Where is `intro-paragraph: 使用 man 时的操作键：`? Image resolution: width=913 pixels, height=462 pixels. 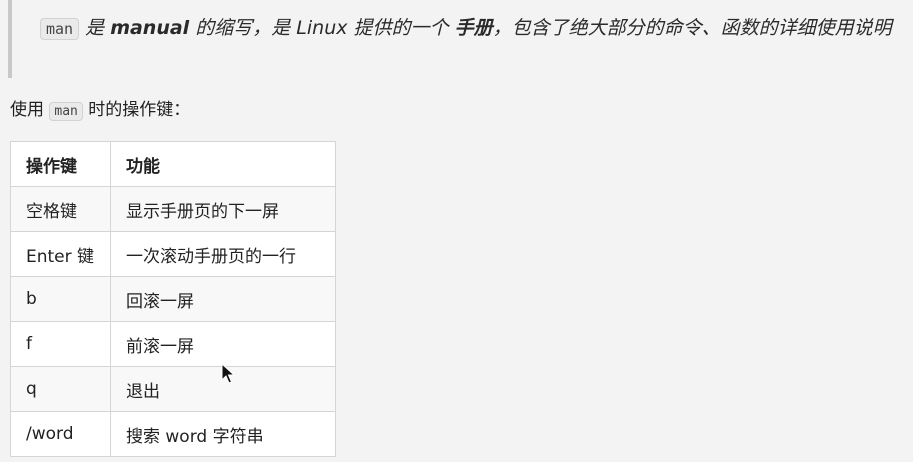 intro-paragraph: 使用 man 时的操作键： is located at coordinates (100, 111).